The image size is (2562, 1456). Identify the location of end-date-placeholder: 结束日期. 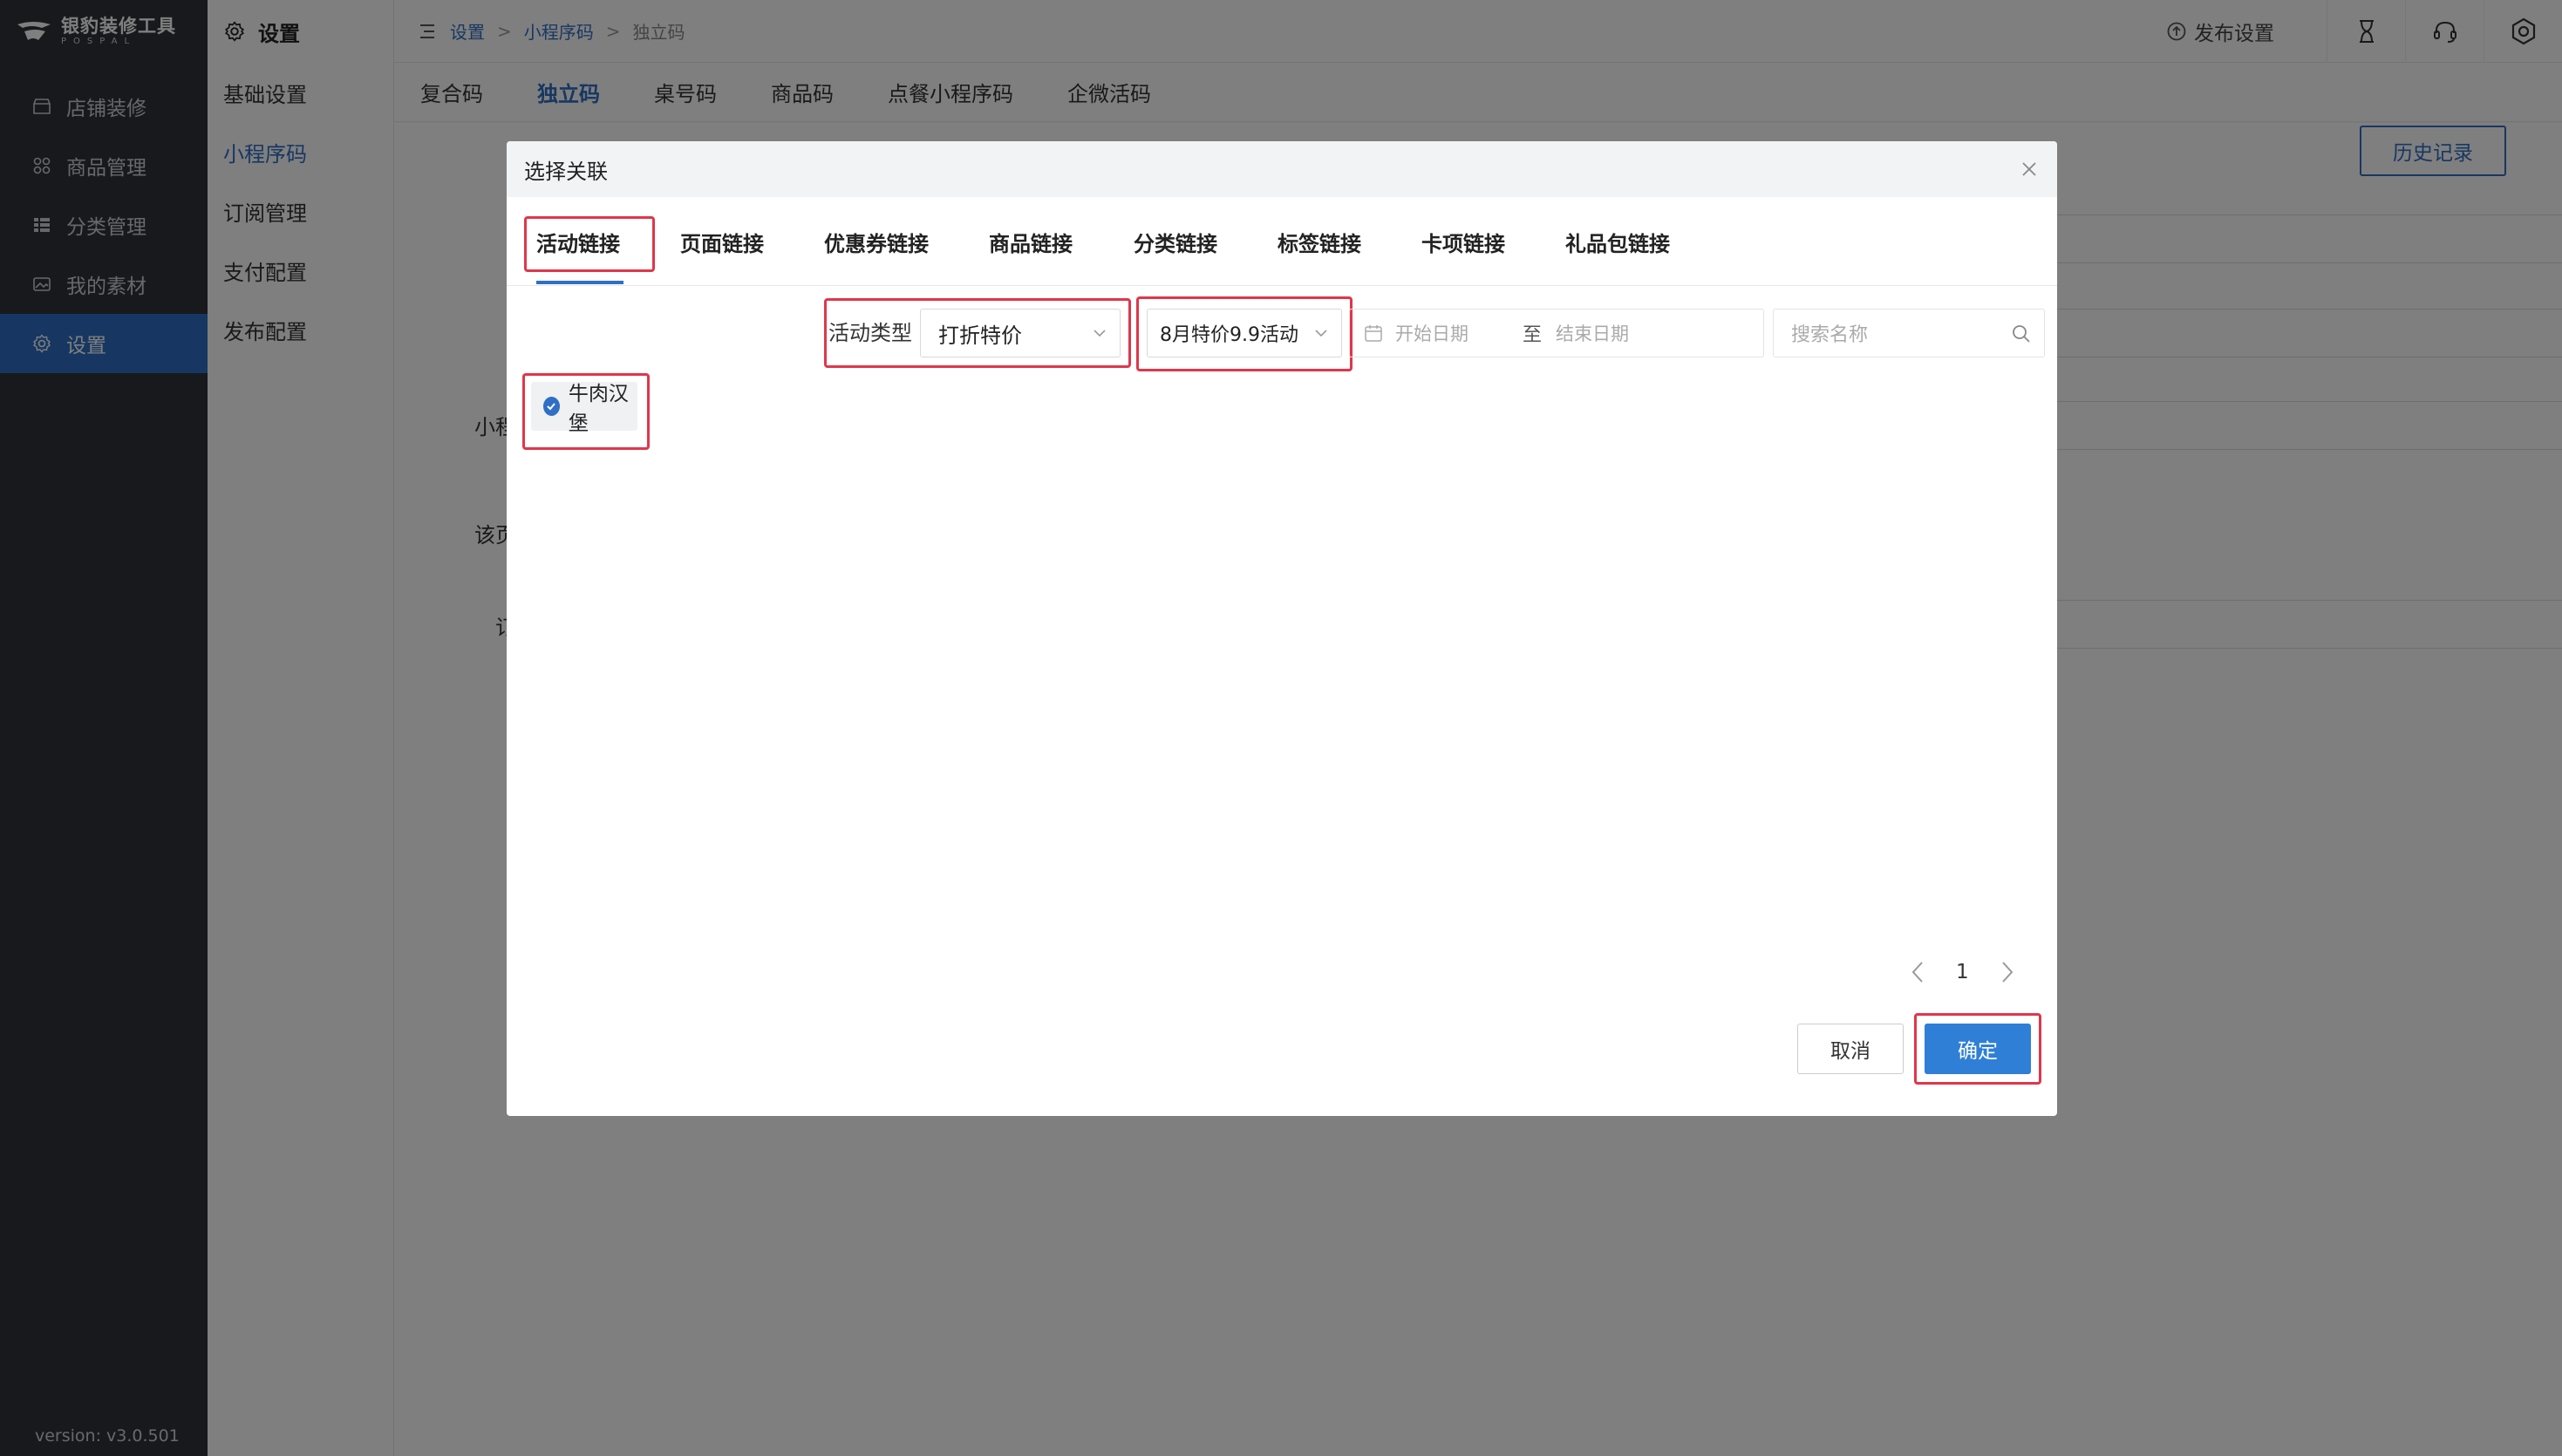
(1592, 333).